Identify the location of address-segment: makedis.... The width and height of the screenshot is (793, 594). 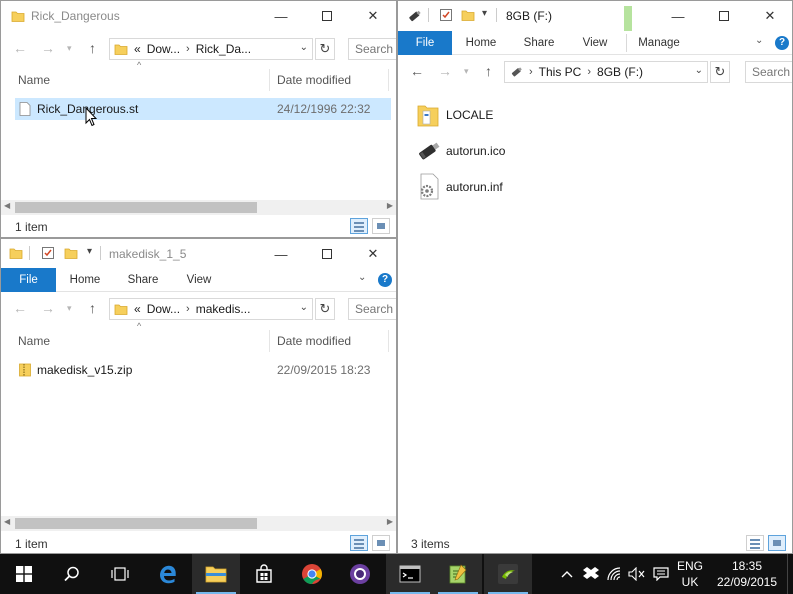
(223, 309).